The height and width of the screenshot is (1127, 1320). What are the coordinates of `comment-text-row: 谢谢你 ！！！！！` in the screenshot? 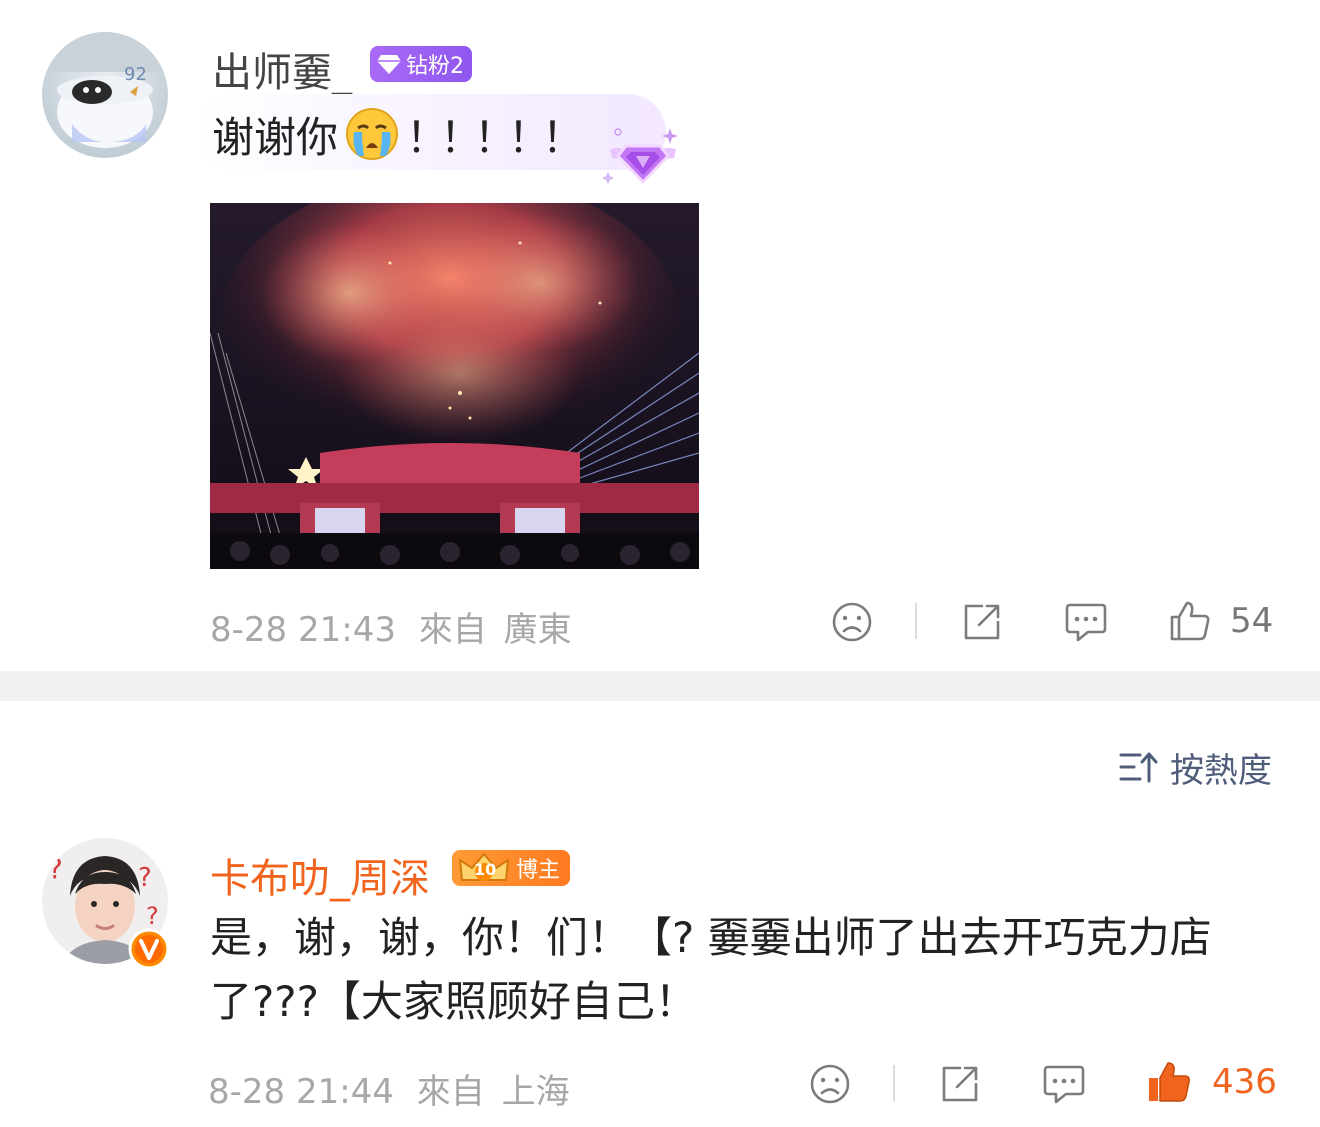 It's located at (398, 134).